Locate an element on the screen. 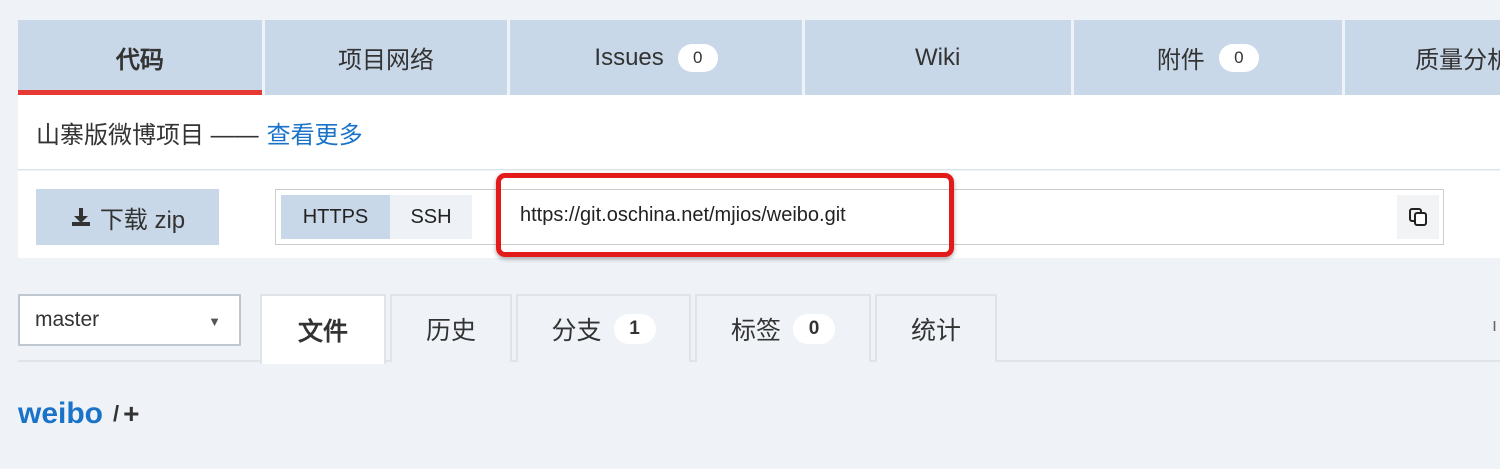 The image size is (1500, 469). tab-branches-label: 分支 is located at coordinates (576, 331).